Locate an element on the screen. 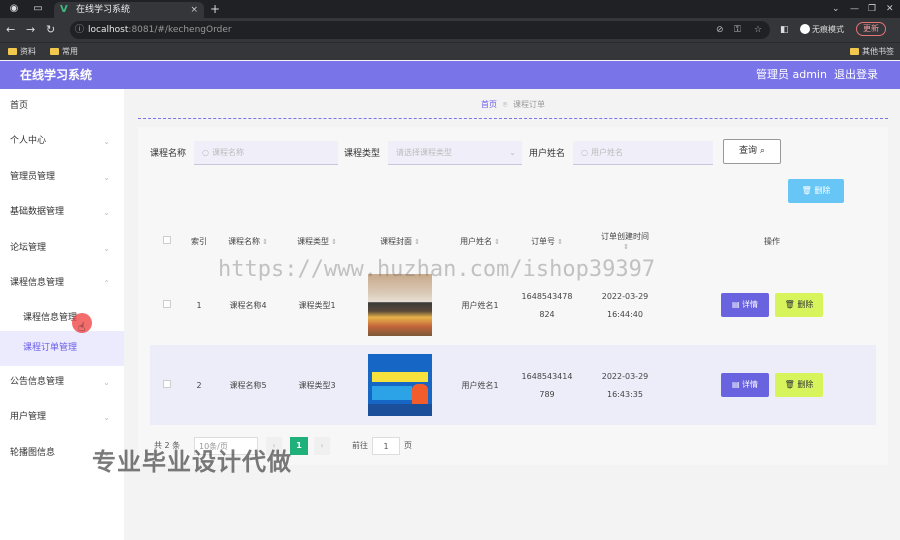 Image resolution: width=900 pixels, height=540 pixels. app-header: 在线学习系统 管理员 admin 退出登录 is located at coordinates (450, 75).